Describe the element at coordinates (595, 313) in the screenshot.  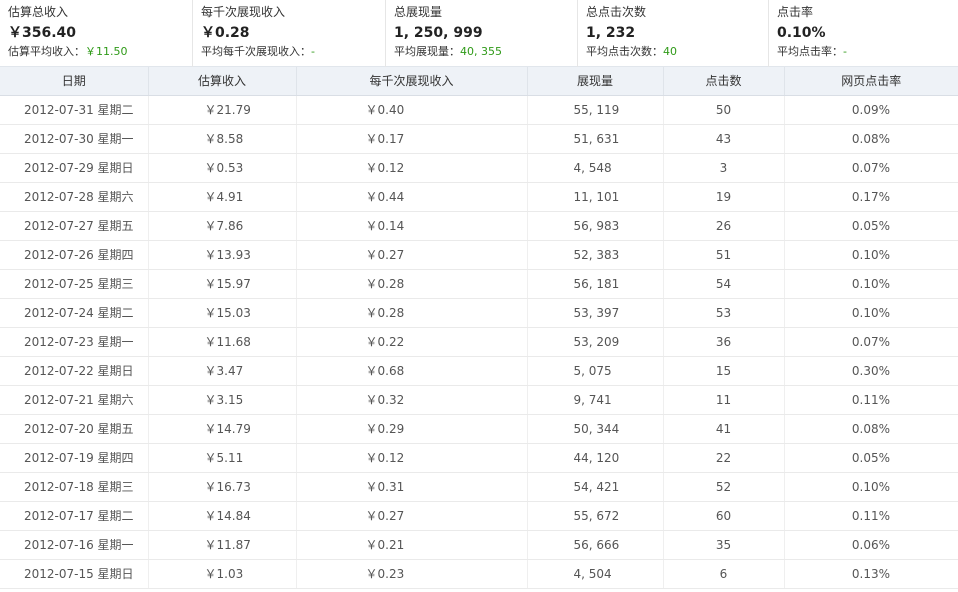
I see `cell-impressions: 53, 397` at that location.